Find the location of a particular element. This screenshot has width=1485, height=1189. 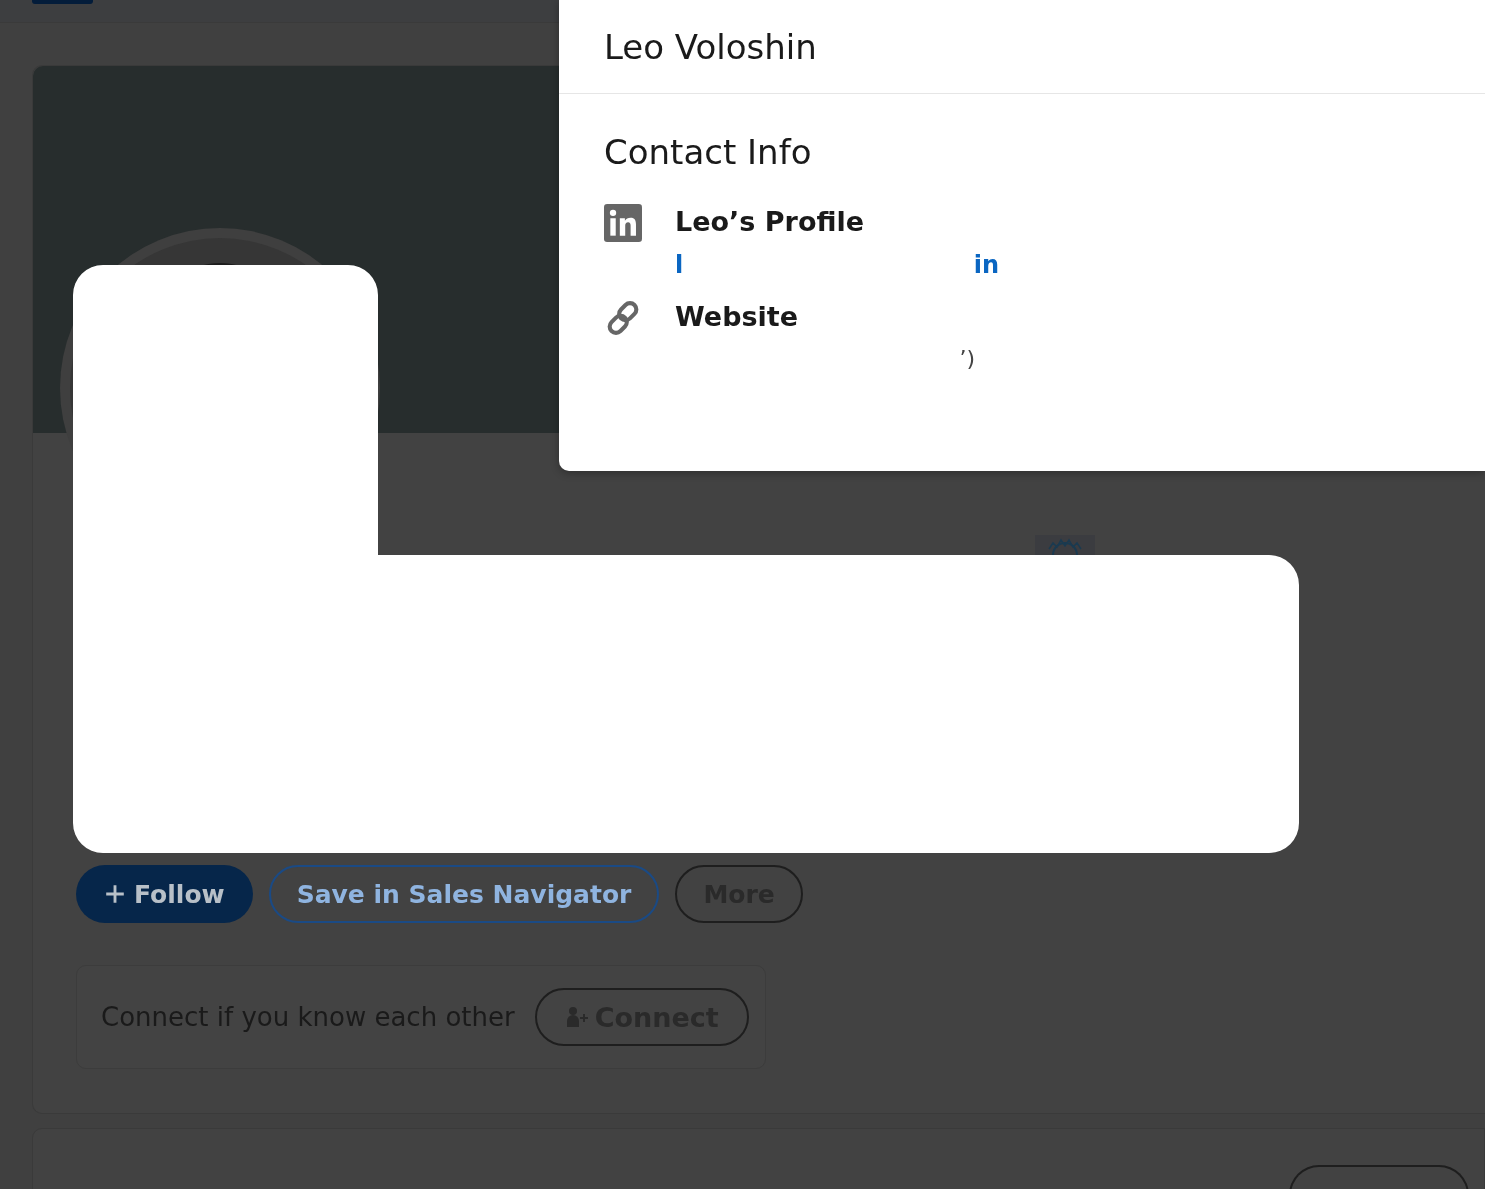

website-link: ’) is located at coordinates (967, 358).